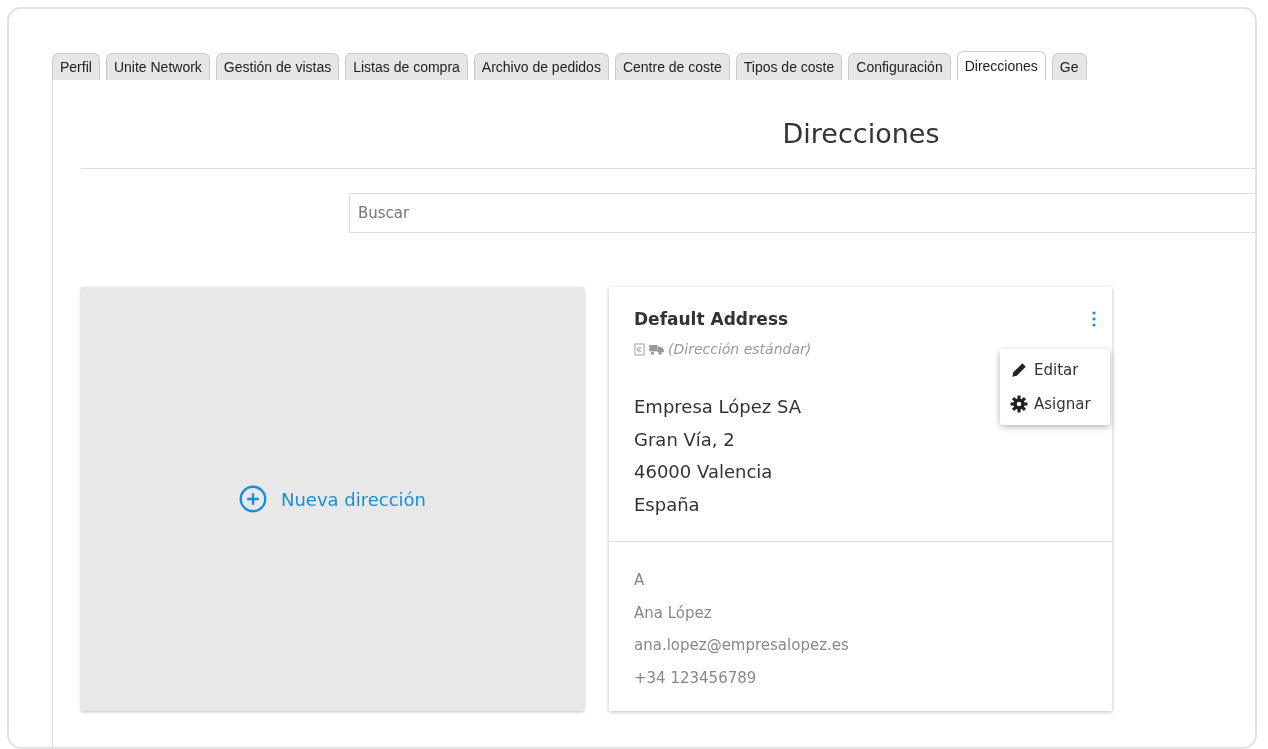 The image size is (1268, 749). What do you see at coordinates (672, 66) in the screenshot?
I see `tab: Centre de coste` at bounding box center [672, 66].